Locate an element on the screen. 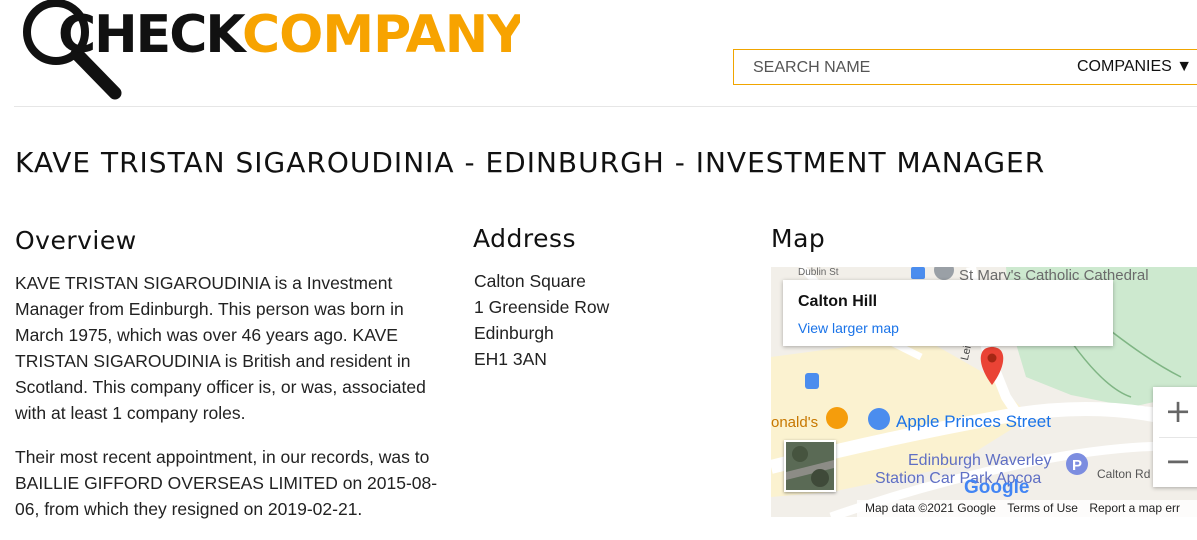 The width and height of the screenshot is (1197, 540). overview-heading: Overview is located at coordinates (76, 240).